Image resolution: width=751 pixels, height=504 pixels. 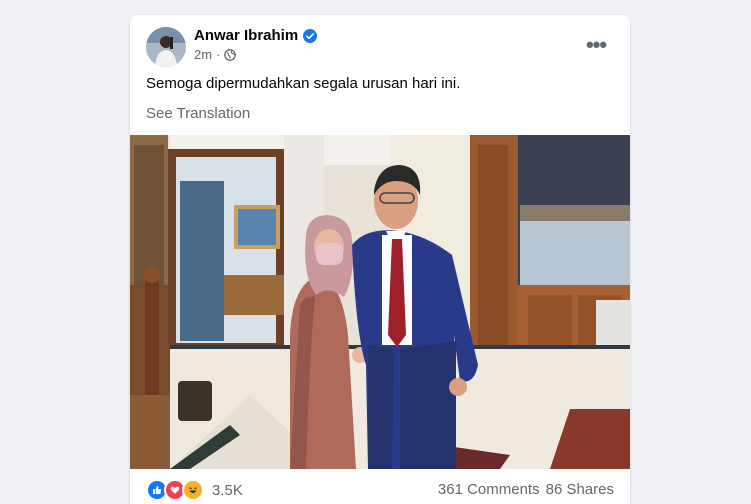 I want to click on reaction-count: 3.5K, so click(x=227, y=490).